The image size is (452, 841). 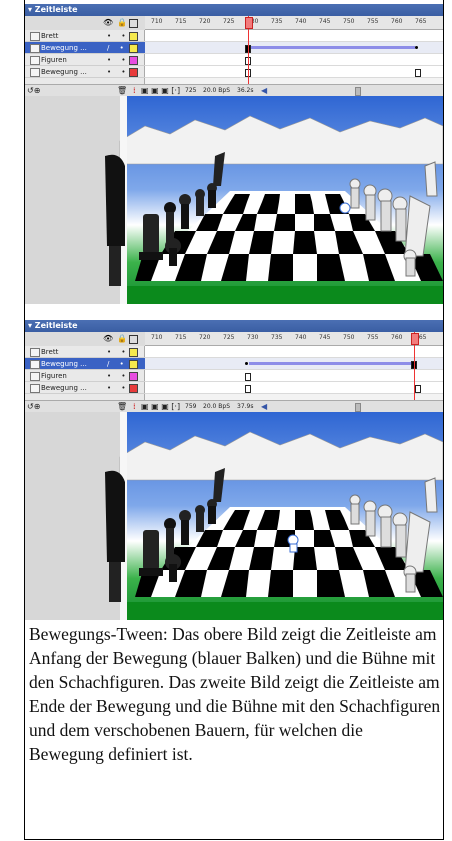 What do you see at coordinates (50, 36) in the screenshot?
I see `layer-name: Brett` at bounding box center [50, 36].